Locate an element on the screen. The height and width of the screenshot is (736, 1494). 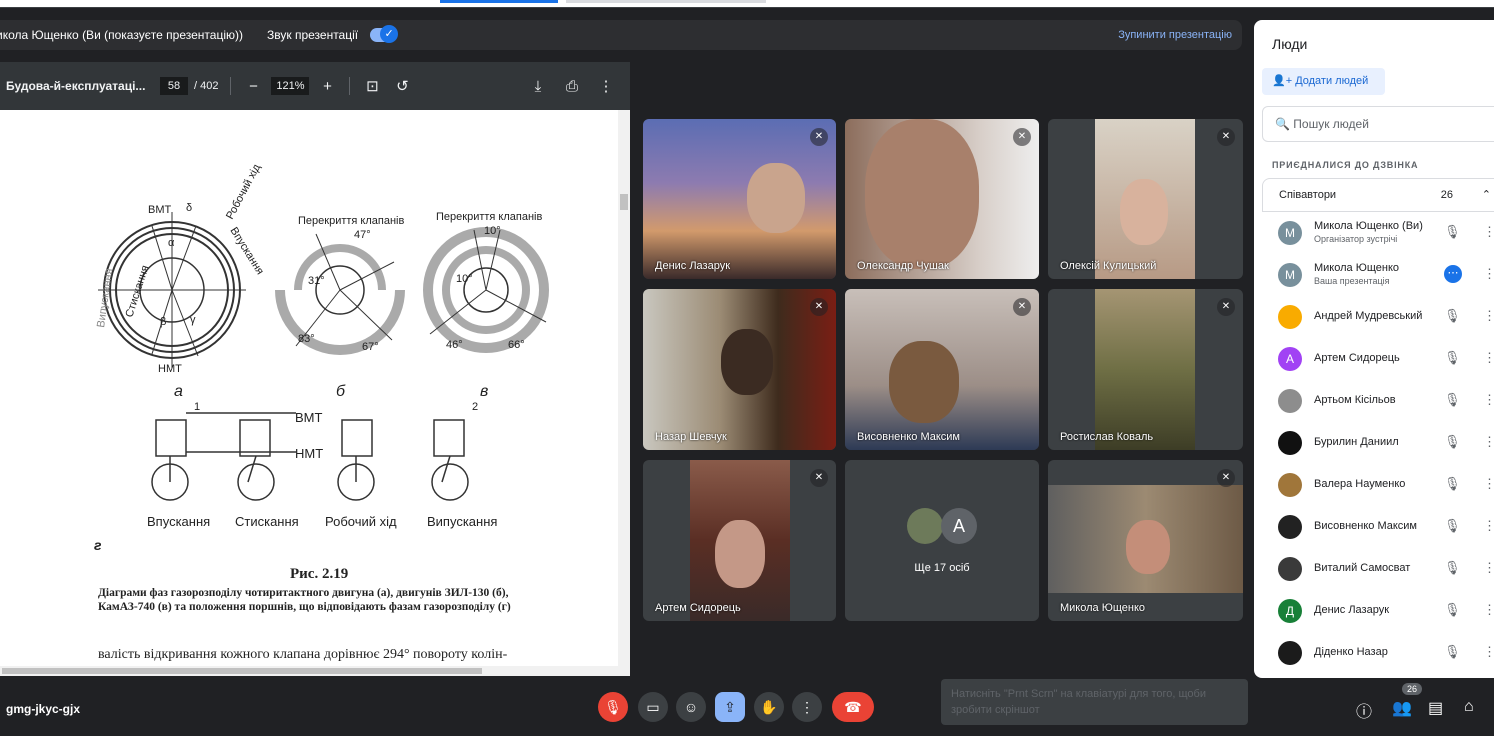
page-number-input: 58 is located at coordinates (174, 86).